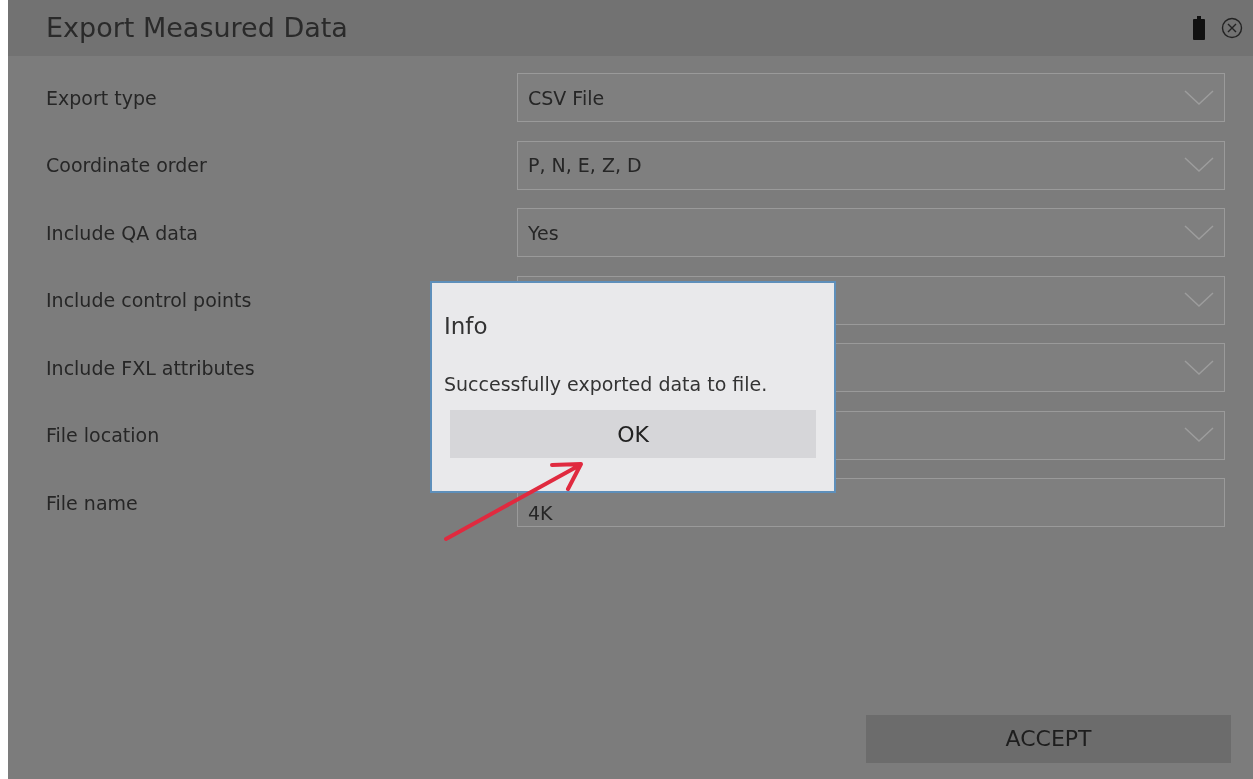 The width and height of the screenshot is (1253, 779). What do you see at coordinates (122, 233) in the screenshot?
I see `field-label: Include QA data` at bounding box center [122, 233].